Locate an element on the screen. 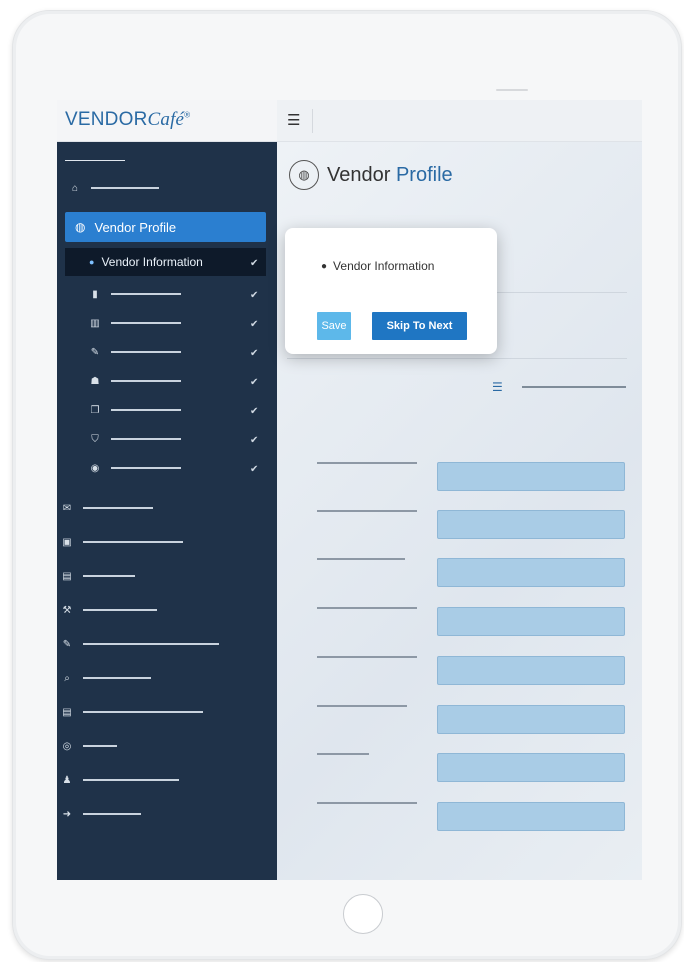 The height and width of the screenshot is (962, 684). shield-icon: ⛉ is located at coordinates (95, 439).